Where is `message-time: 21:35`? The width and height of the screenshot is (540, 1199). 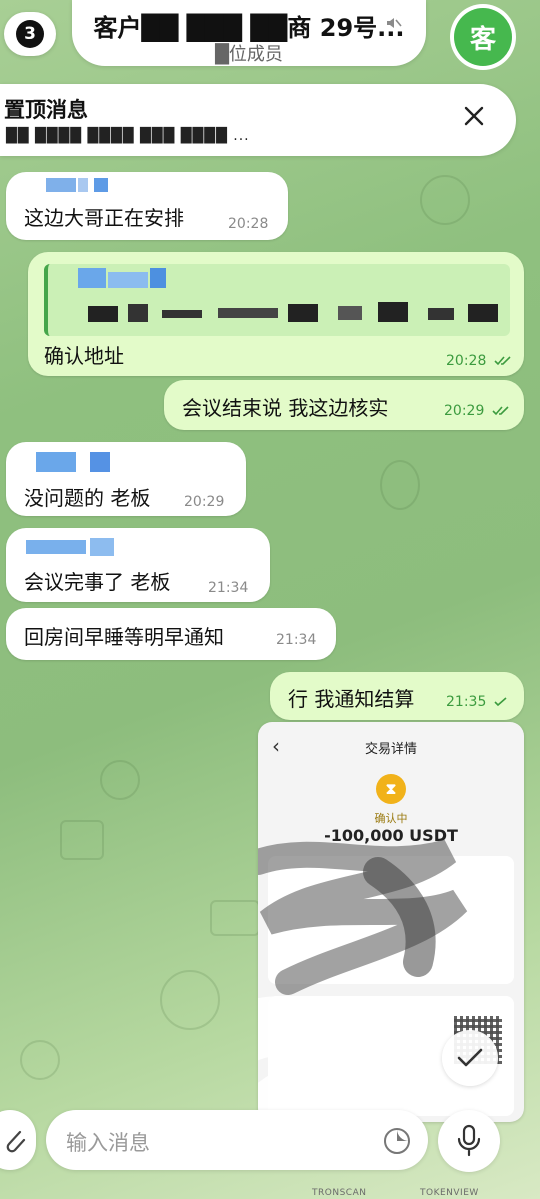 message-time: 21:35 is located at coordinates (477, 702).